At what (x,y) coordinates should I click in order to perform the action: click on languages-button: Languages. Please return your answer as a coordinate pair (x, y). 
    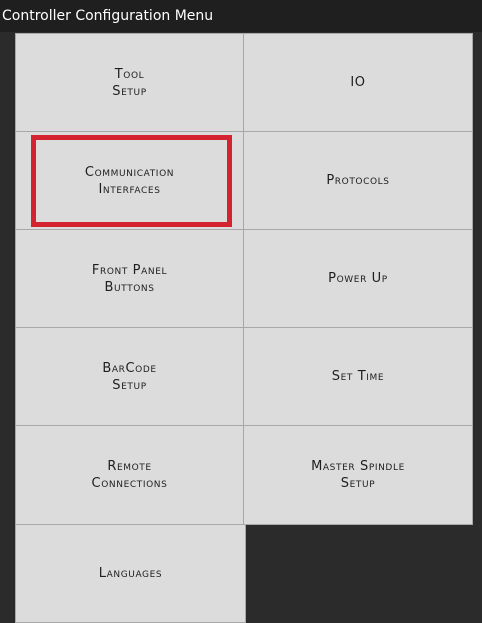
    Looking at the image, I should click on (130, 573).